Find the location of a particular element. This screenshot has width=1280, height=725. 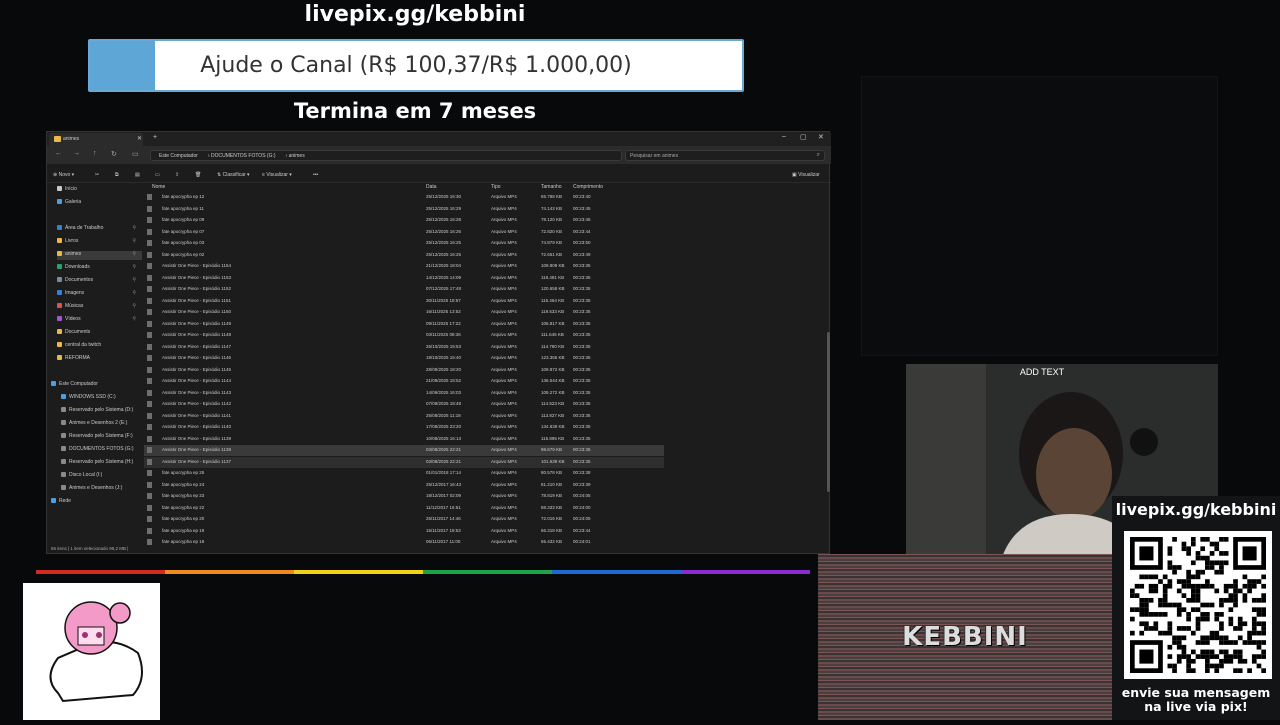

minimize-icon: – is located at coordinates (784, 136).